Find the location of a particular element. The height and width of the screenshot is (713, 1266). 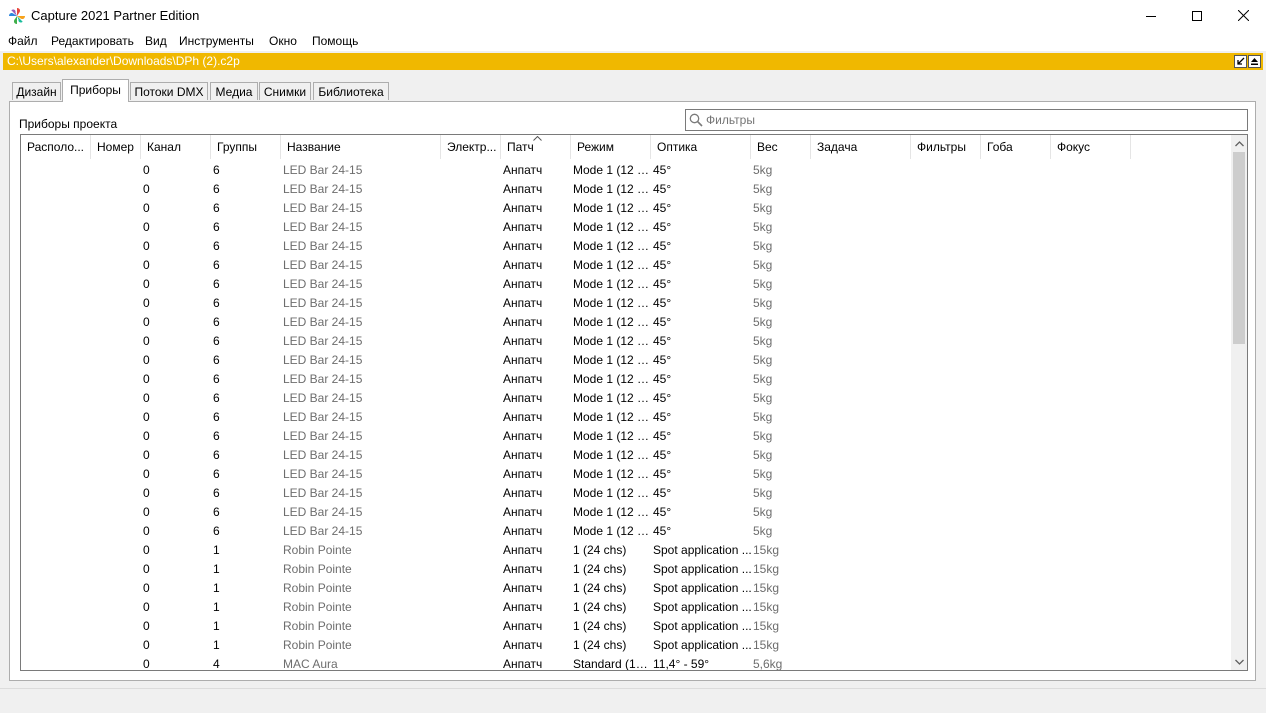

col-number: Номер is located at coordinates (116, 147).